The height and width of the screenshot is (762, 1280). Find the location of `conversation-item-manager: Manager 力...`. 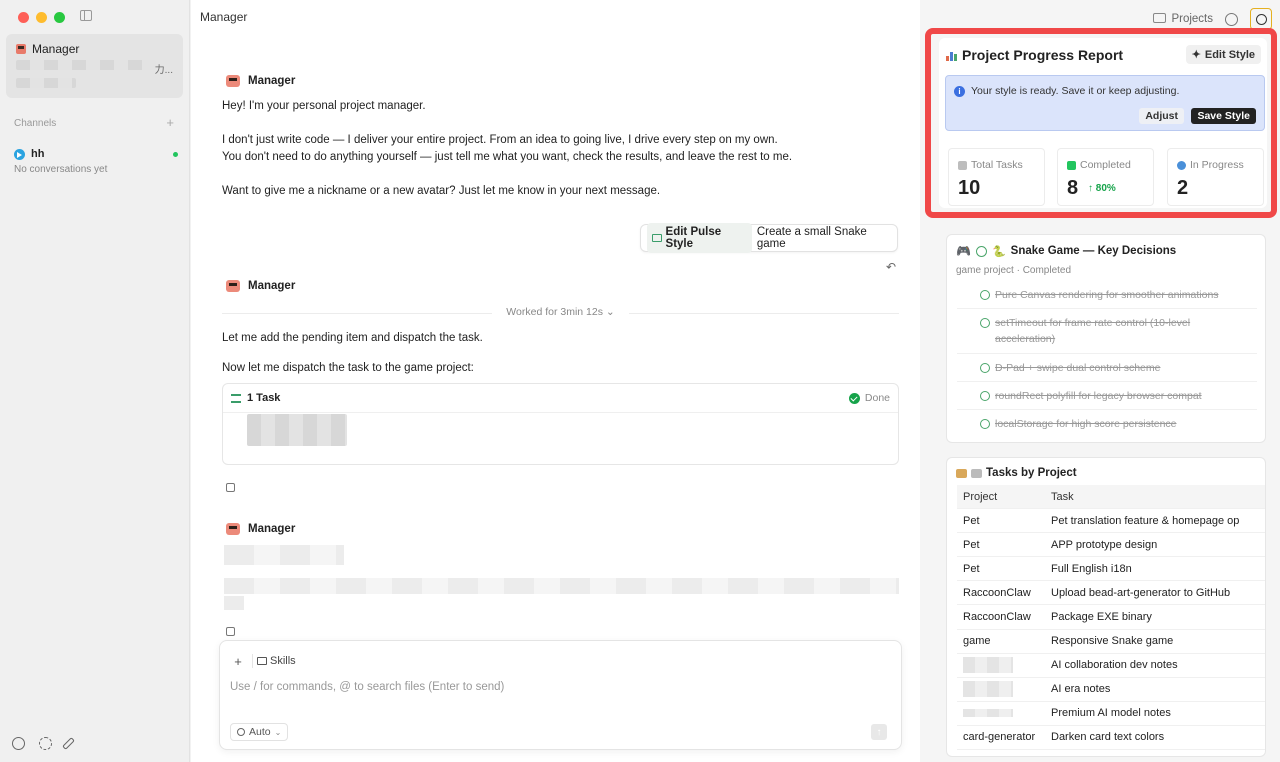

conversation-item-manager: Manager 力... is located at coordinates (94, 66).